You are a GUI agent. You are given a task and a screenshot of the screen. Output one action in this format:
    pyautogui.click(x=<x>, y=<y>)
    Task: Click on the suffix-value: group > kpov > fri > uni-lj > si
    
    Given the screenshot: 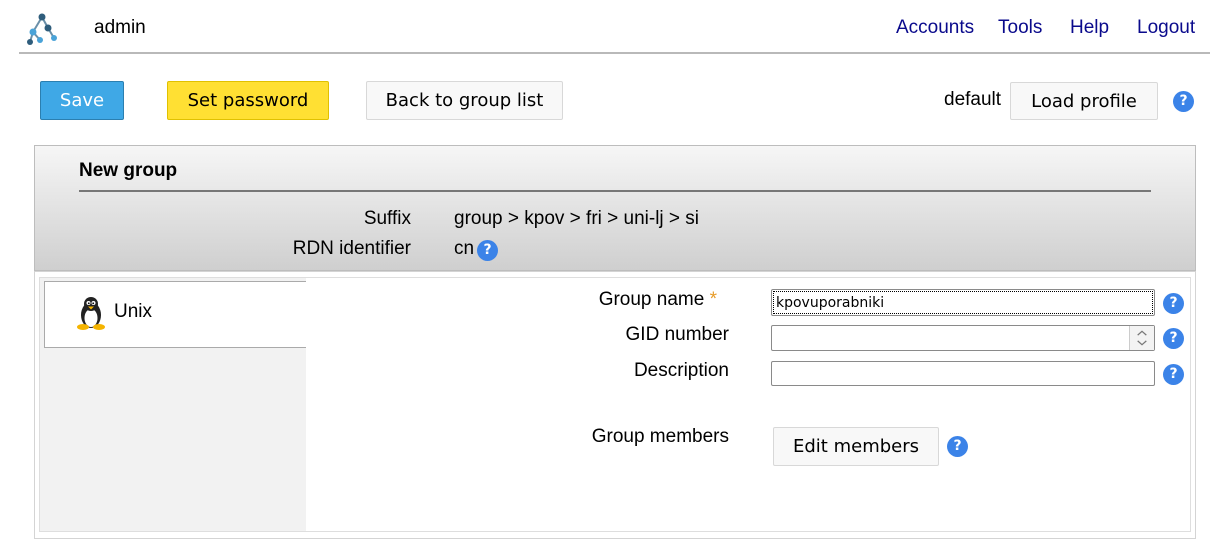 What is the action you would take?
    pyautogui.click(x=577, y=218)
    